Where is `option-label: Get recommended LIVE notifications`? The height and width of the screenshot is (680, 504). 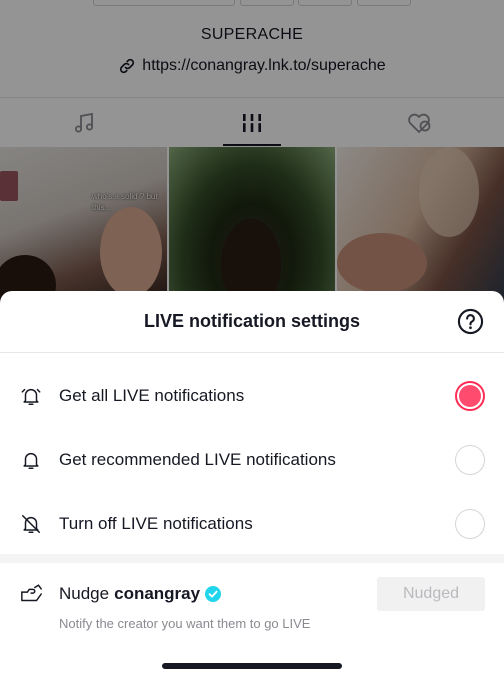 option-label: Get recommended LIVE notifications is located at coordinates (197, 459).